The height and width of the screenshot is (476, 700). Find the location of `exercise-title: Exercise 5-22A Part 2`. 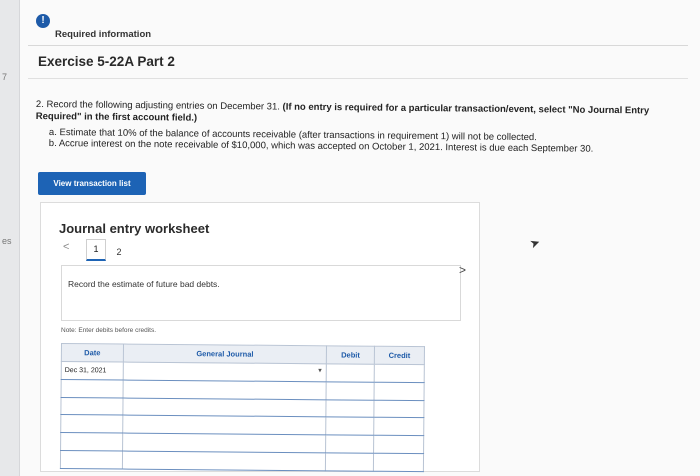

exercise-title: Exercise 5-22A Part 2 is located at coordinates (106, 61).